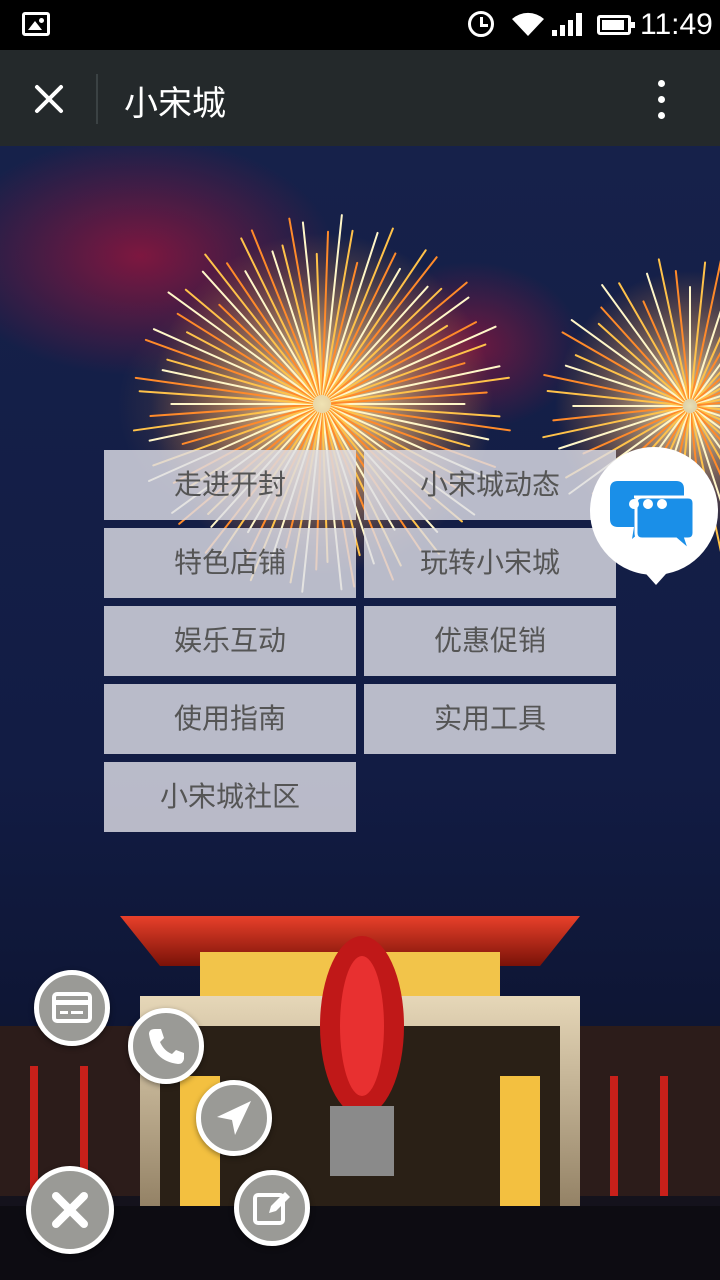  What do you see at coordinates (230, 641) in the screenshot?
I see `menu-item-entertainment: 娱乐互动` at bounding box center [230, 641].